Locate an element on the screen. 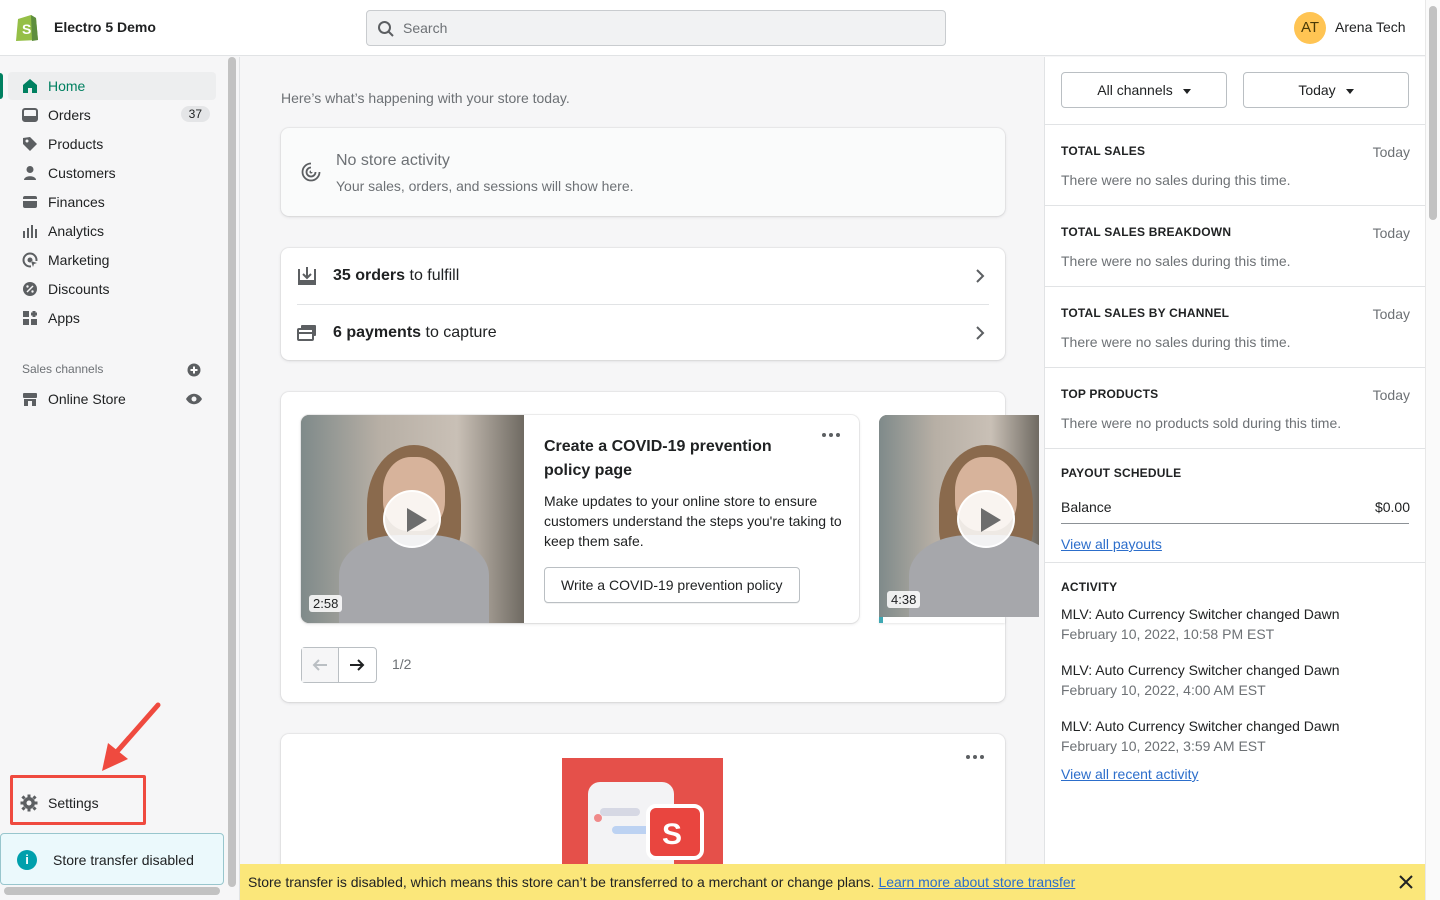 This screenshot has width=1440, height=900. arrow-right-icon is located at coordinates (357, 665).